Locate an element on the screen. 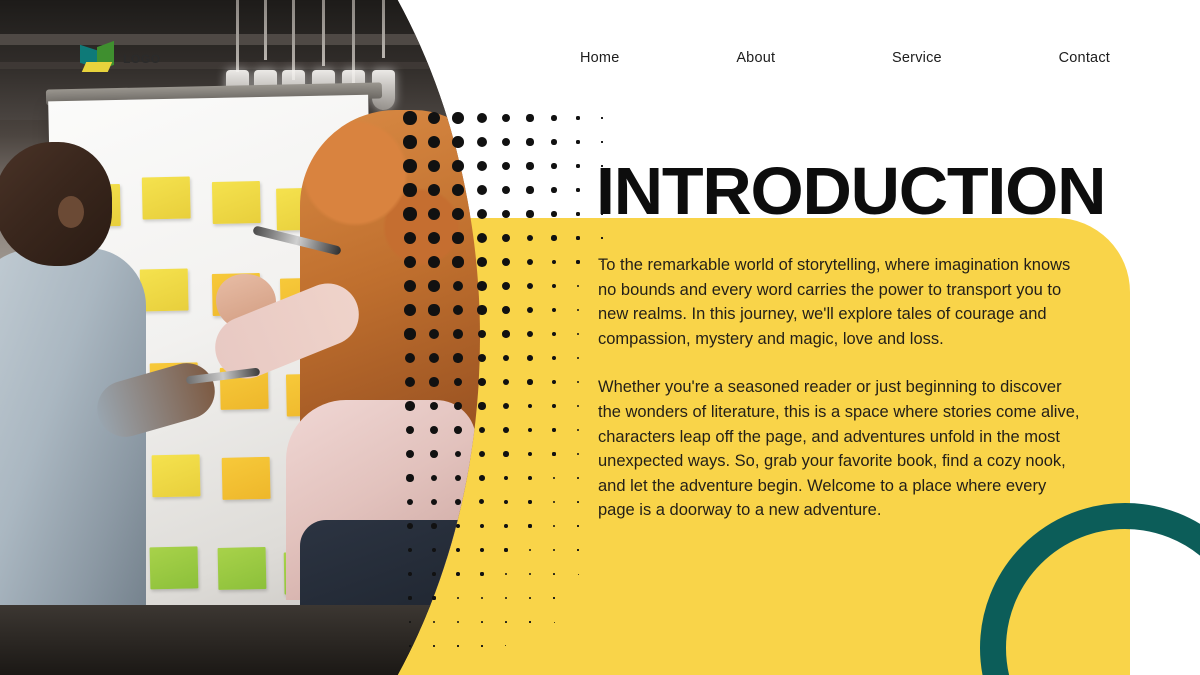 The height and width of the screenshot is (675, 1200). nav-item-service: Service is located at coordinates (917, 58).